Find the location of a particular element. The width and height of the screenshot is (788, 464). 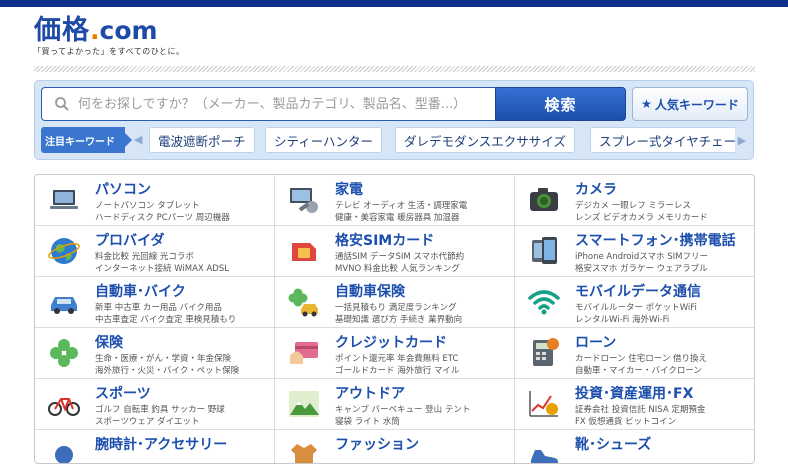

mountain-icon is located at coordinates (304, 404).